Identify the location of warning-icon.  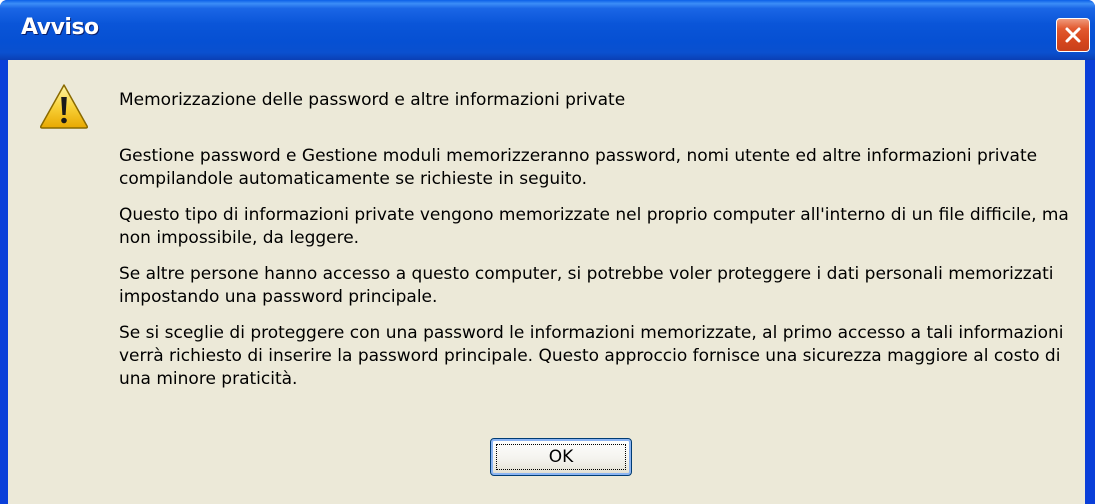
(64, 106).